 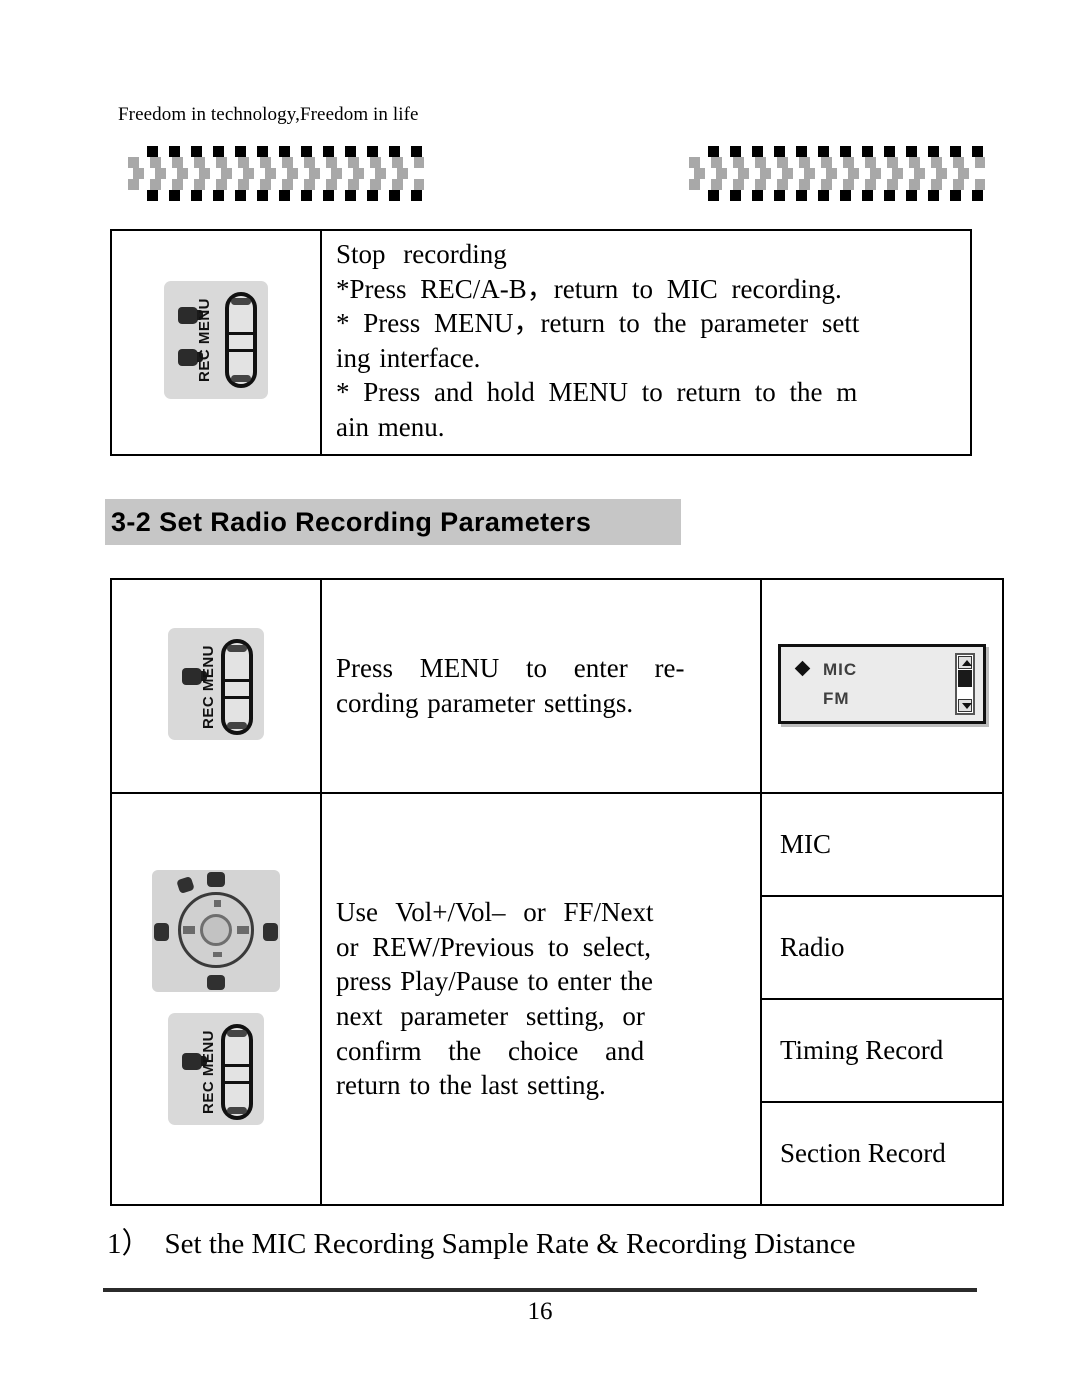 I want to click on lcd-screen-cell: MIC FM, so click(x=882, y=686).